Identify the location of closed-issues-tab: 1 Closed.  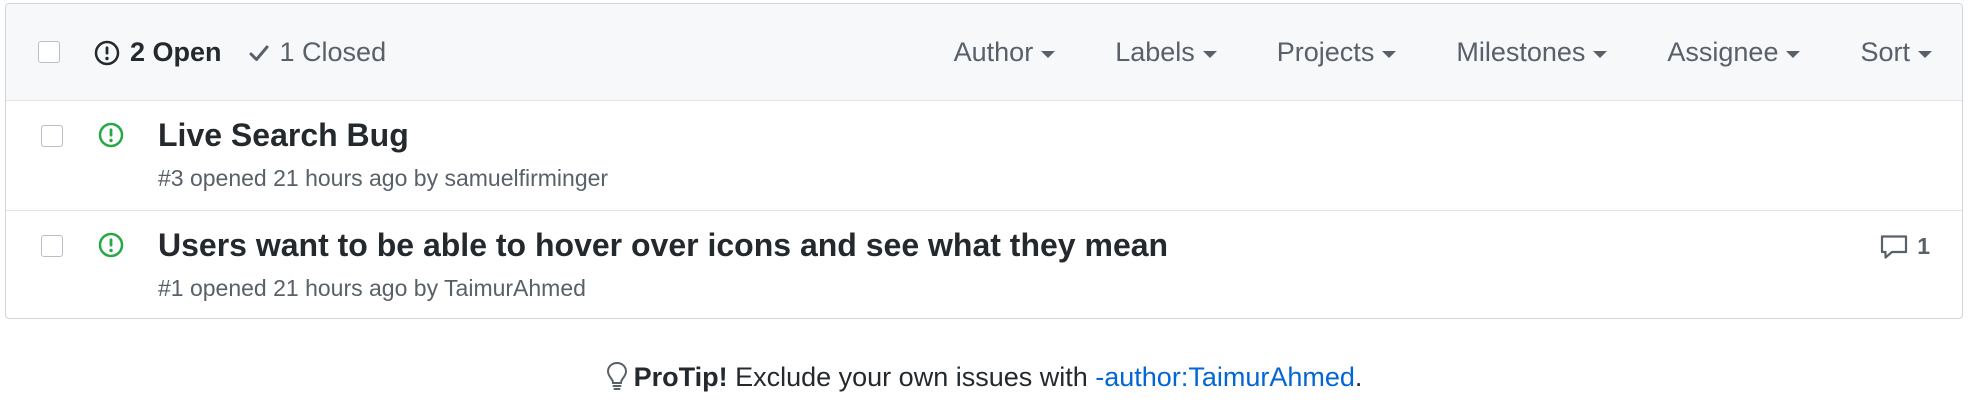
(317, 52).